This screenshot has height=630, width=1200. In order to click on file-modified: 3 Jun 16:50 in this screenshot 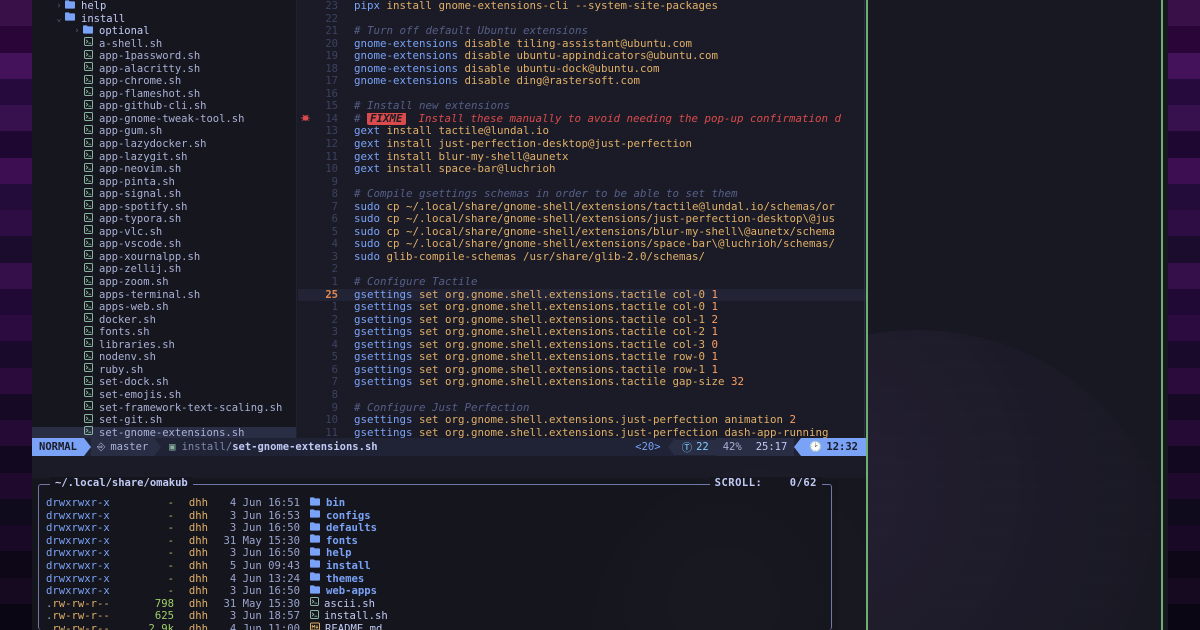, I will do `click(264, 553)`.